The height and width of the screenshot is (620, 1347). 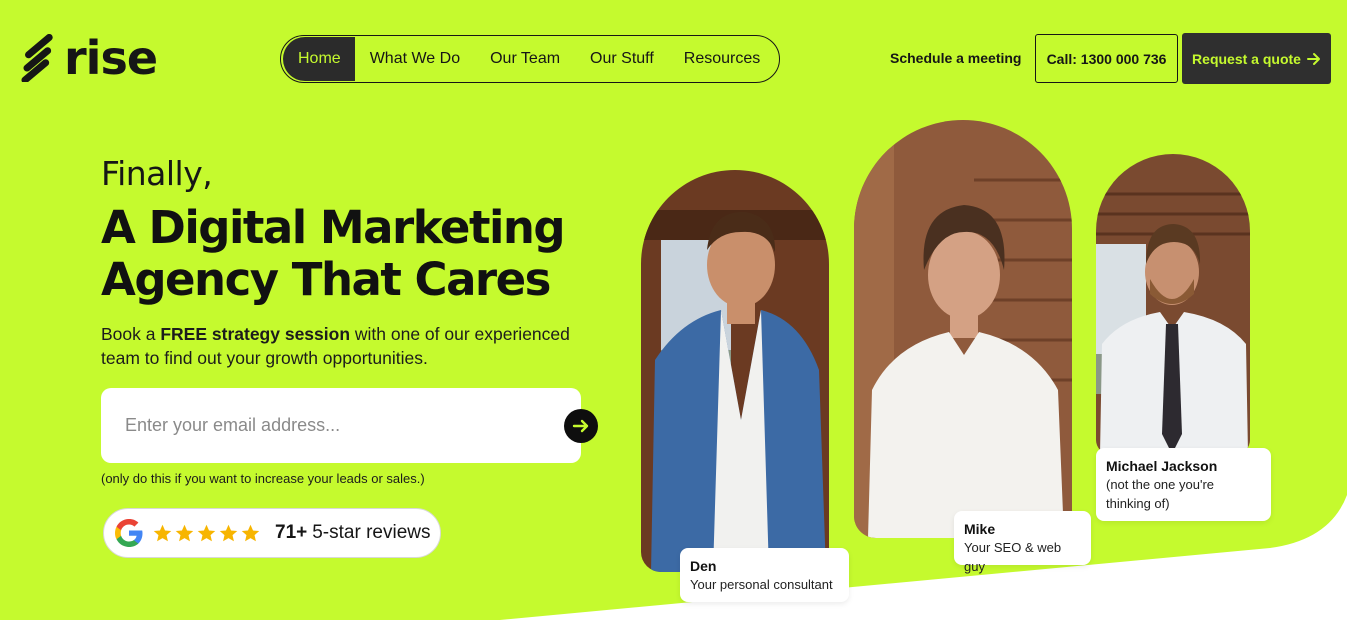 I want to click on team-member-name: Mike, so click(x=980, y=529).